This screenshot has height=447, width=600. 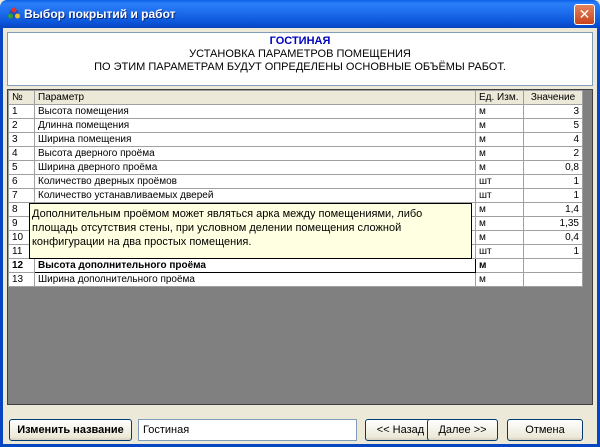 I want to click on table-row: 2 Длинна помещения м 5, so click(x=295, y=125).